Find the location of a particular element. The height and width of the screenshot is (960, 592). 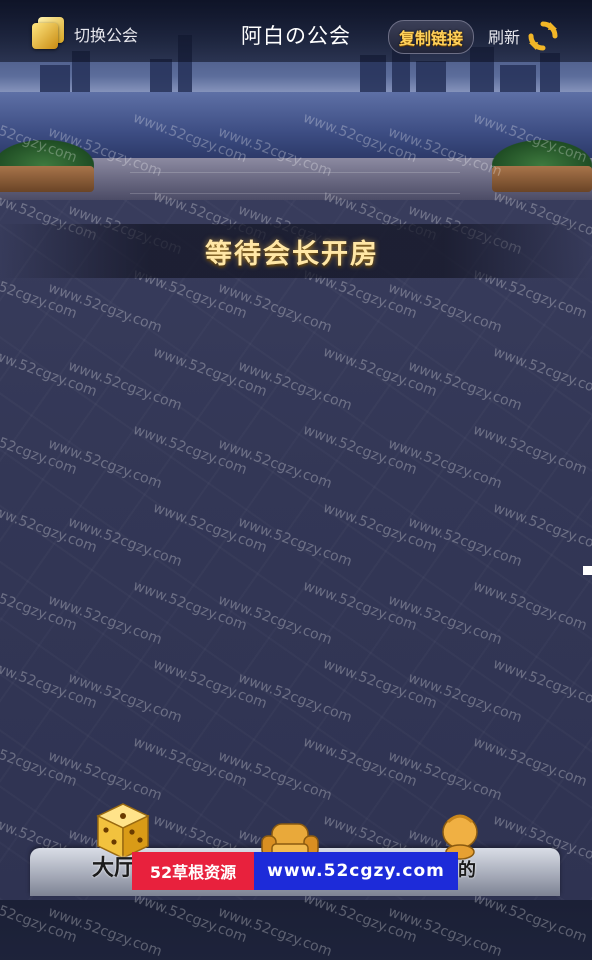

ad-site-url: www.52cgzy.com is located at coordinates (356, 871).